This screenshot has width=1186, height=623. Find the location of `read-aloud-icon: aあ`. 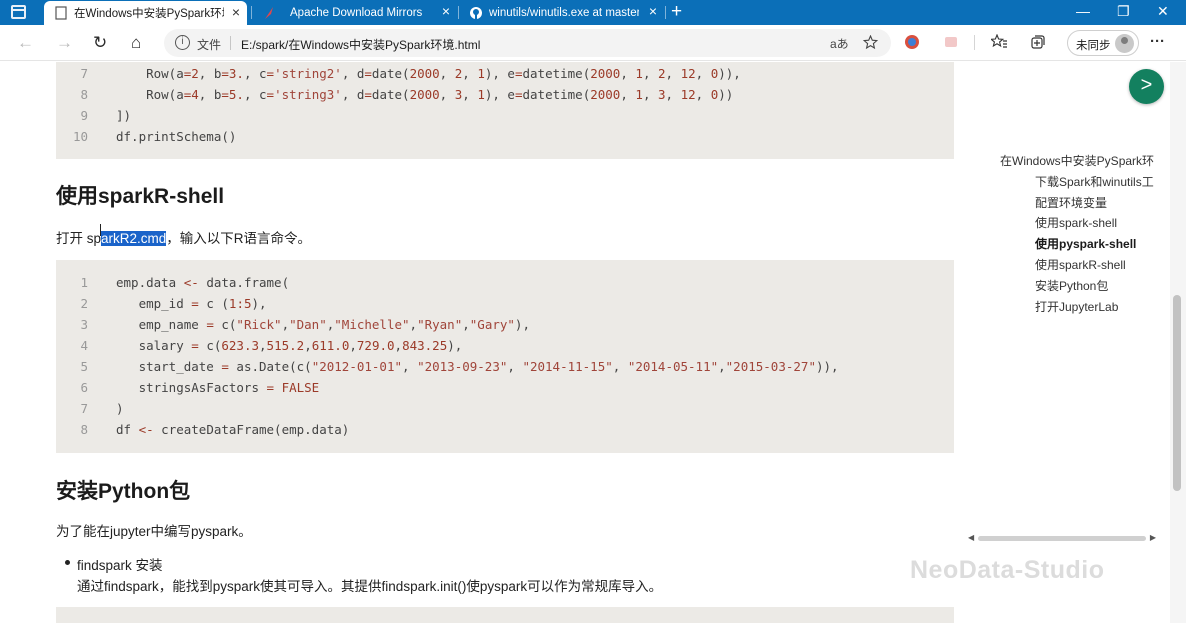

read-aloud-icon: aあ is located at coordinates (839, 43).